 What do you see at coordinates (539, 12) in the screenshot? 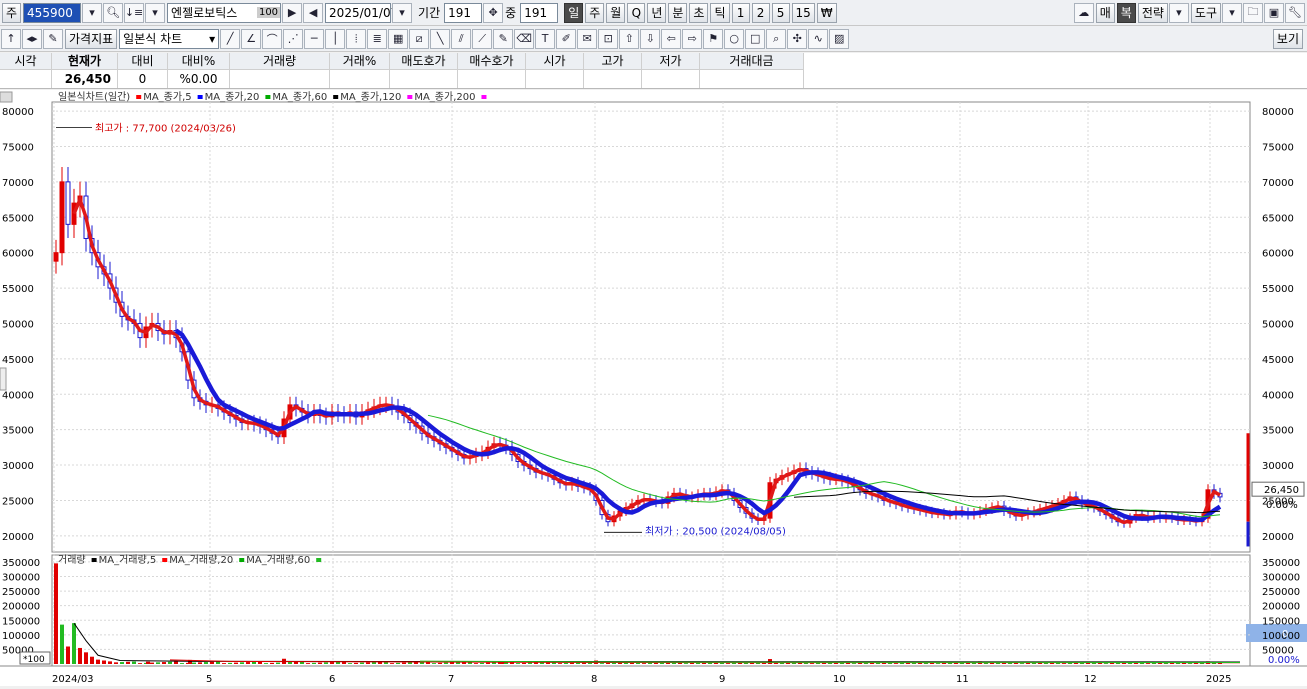
I see `count-input: 191` at bounding box center [539, 12].